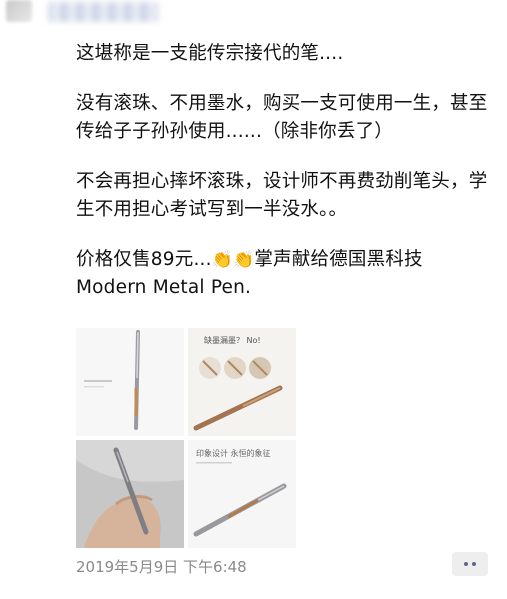  Describe the element at coordinates (161, 567) in the screenshot. I see `post-timestamp: 2019年5月9日 下午6:48` at that location.